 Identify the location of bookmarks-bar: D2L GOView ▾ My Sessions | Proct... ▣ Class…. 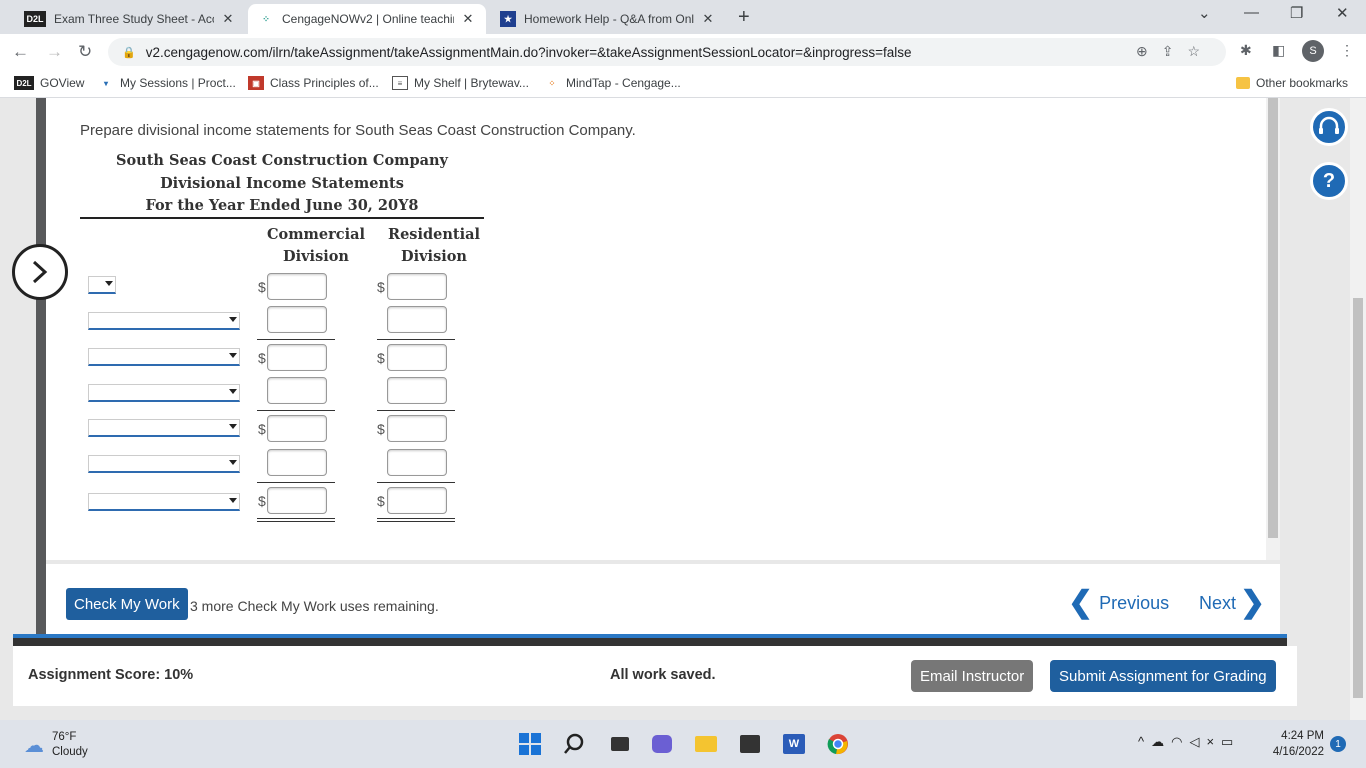
(683, 84).